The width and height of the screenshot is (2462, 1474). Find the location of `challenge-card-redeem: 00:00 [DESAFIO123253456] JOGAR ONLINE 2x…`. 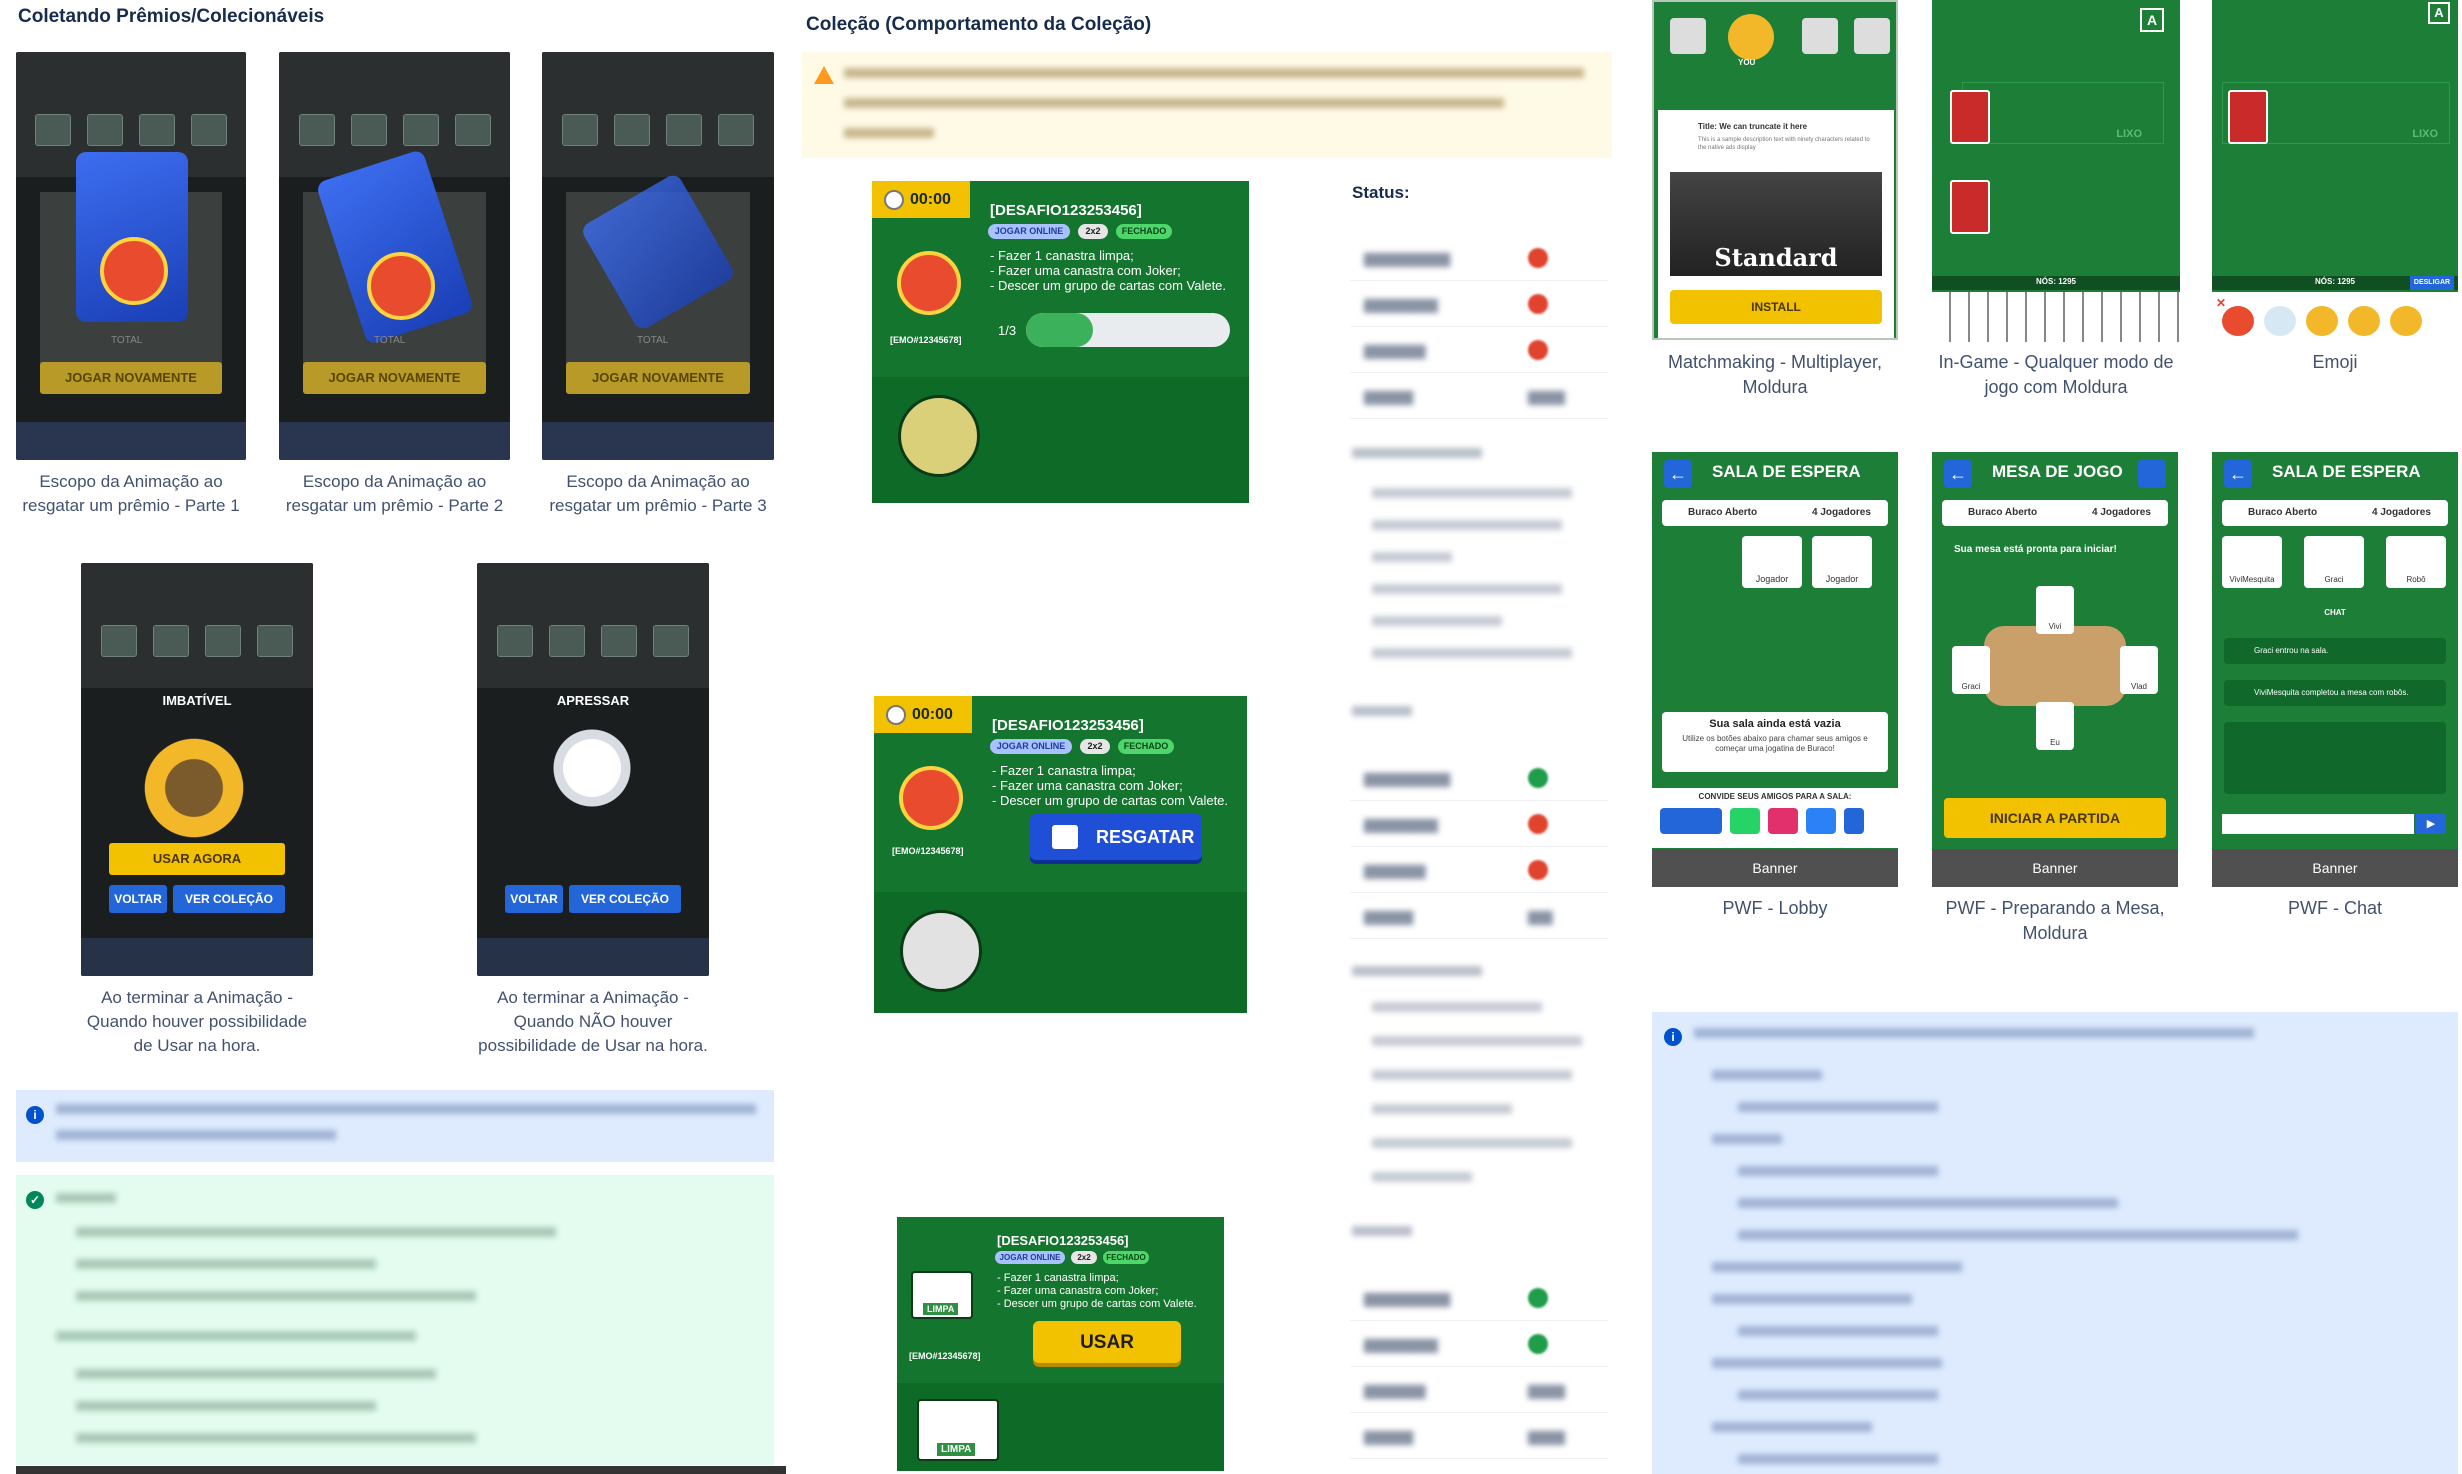

challenge-card-redeem: 00:00 [DESAFIO123253456] JOGAR ONLINE 2x… is located at coordinates (1060, 854).